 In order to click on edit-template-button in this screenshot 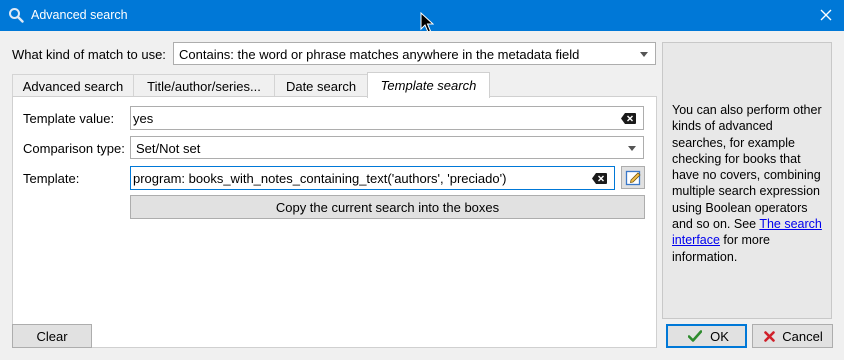, I will do `click(633, 177)`.